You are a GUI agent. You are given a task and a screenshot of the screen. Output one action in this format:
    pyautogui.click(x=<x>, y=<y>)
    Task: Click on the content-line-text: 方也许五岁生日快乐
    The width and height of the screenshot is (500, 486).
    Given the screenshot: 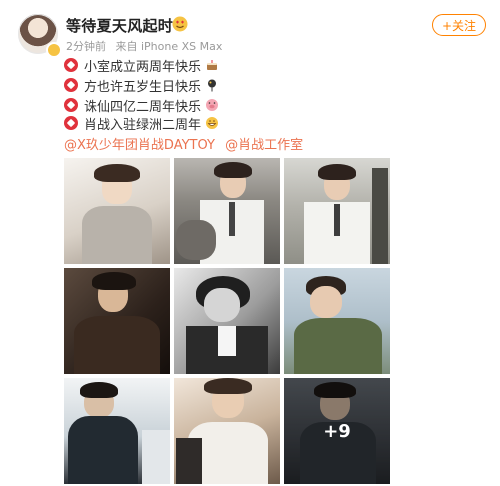 What is the action you would take?
    pyautogui.click(x=143, y=87)
    